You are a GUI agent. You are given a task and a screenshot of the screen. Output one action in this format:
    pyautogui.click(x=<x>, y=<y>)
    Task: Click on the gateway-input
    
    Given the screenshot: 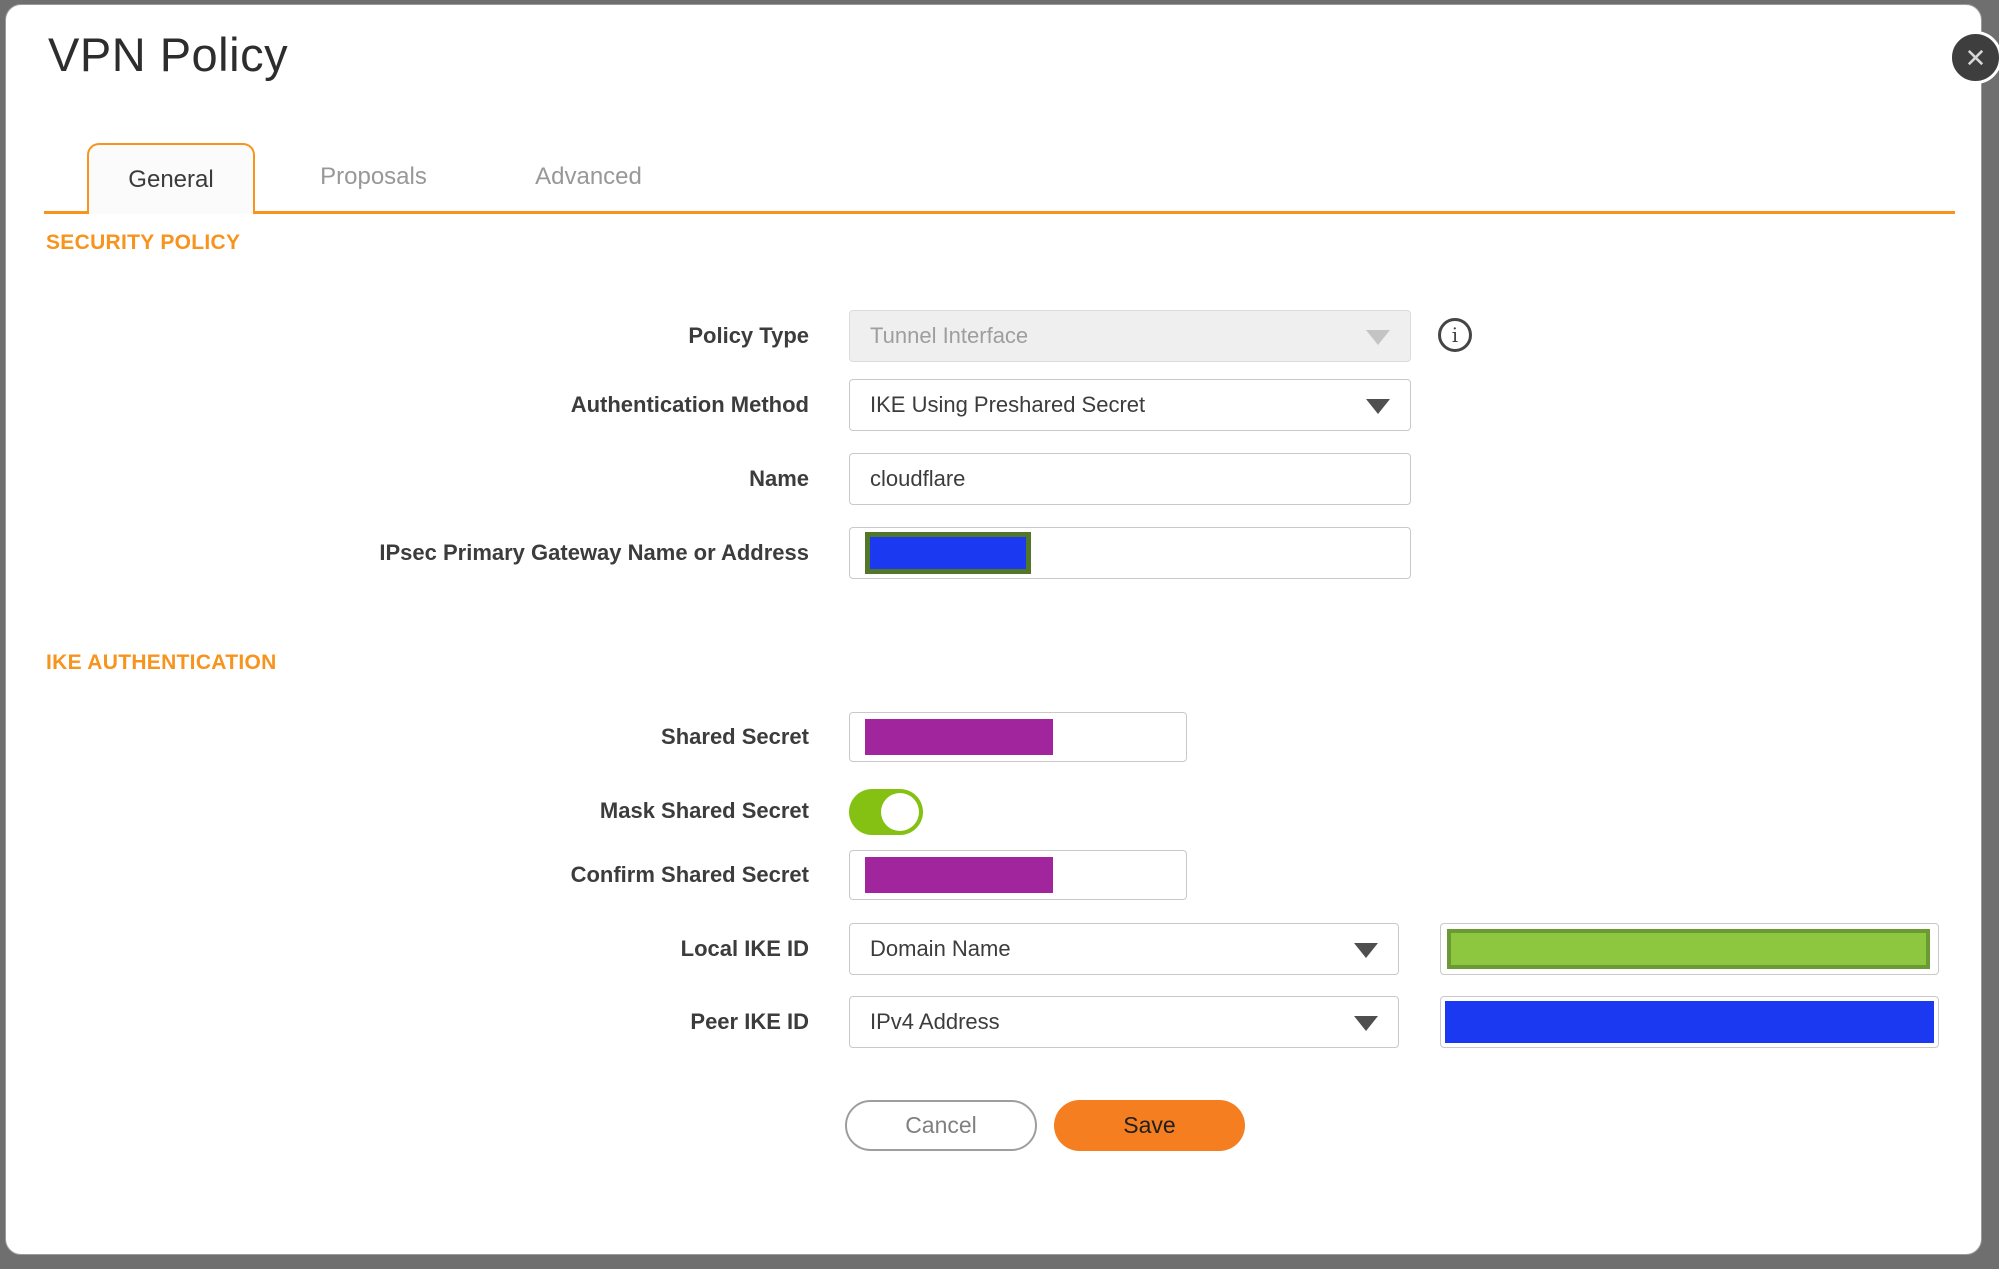 What is the action you would take?
    pyautogui.click(x=1130, y=553)
    